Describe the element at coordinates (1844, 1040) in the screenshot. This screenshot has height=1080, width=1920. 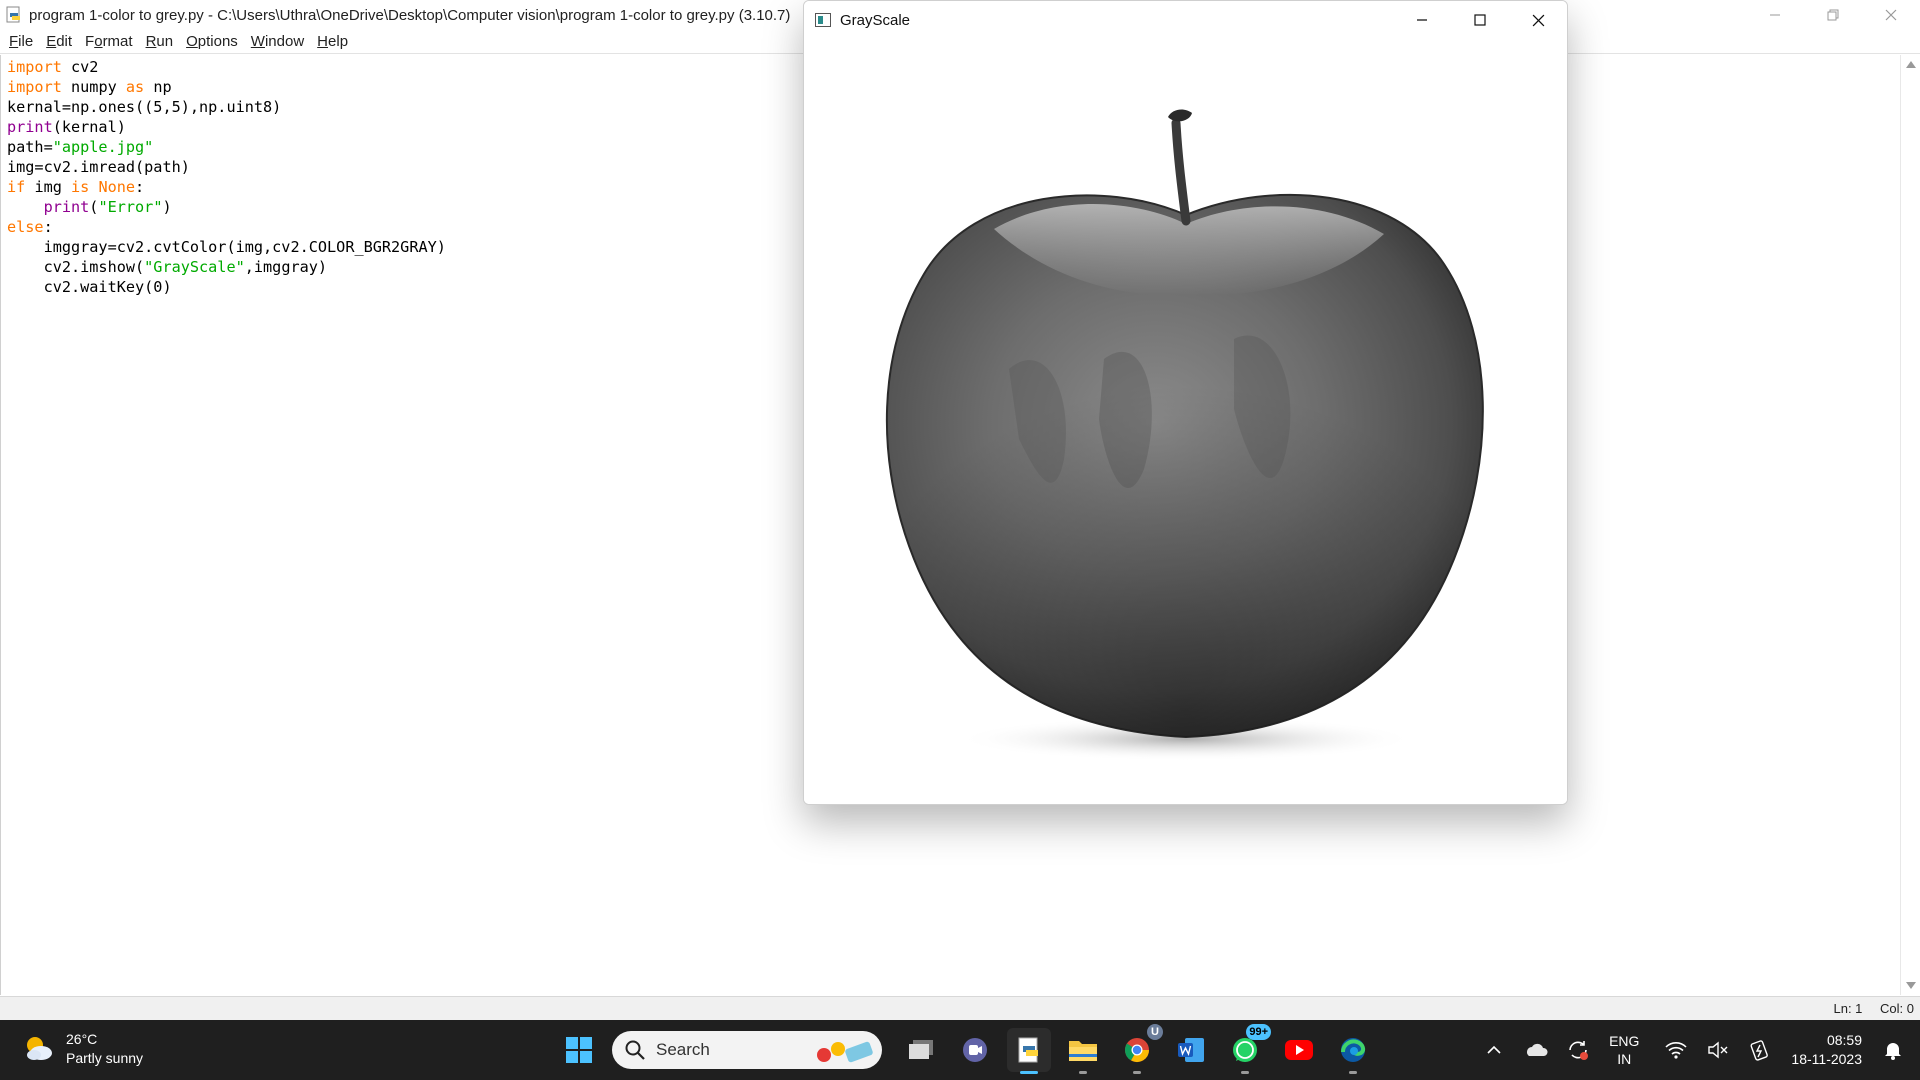
I see `clock-time: 08:59` at that location.